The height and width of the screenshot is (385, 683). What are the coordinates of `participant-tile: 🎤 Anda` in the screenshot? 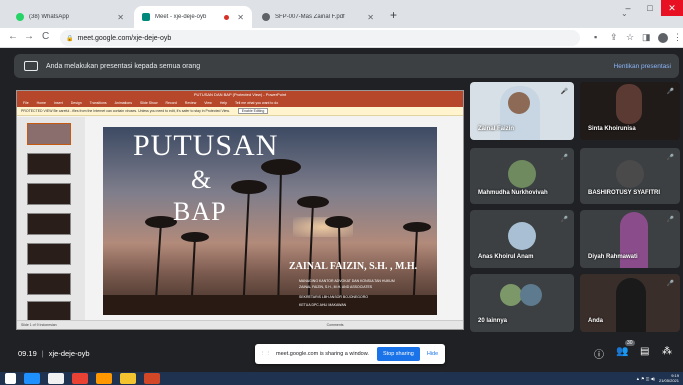 It's located at (630, 303).